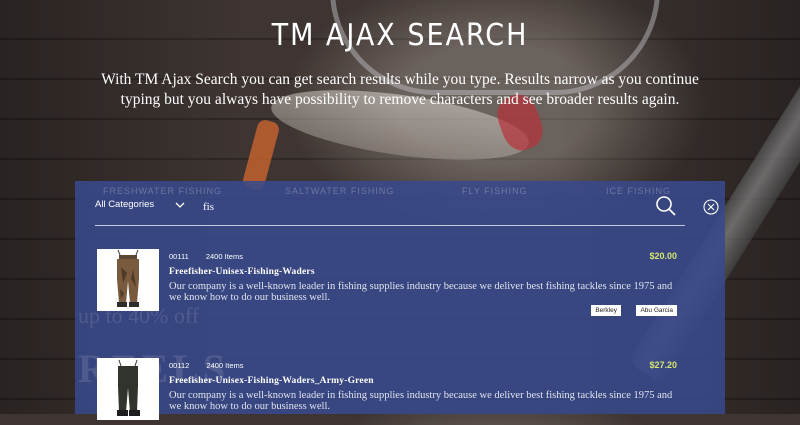  Describe the element at coordinates (162, 191) in the screenshot. I see `background-nav-item: FRESHWATER FISHING` at that location.